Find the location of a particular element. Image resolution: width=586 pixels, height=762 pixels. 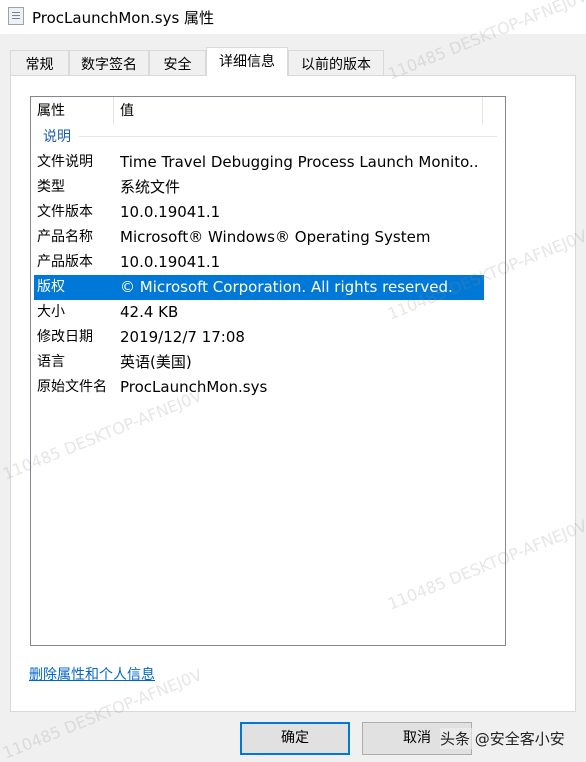

group-label: 说明 is located at coordinates (57, 137).